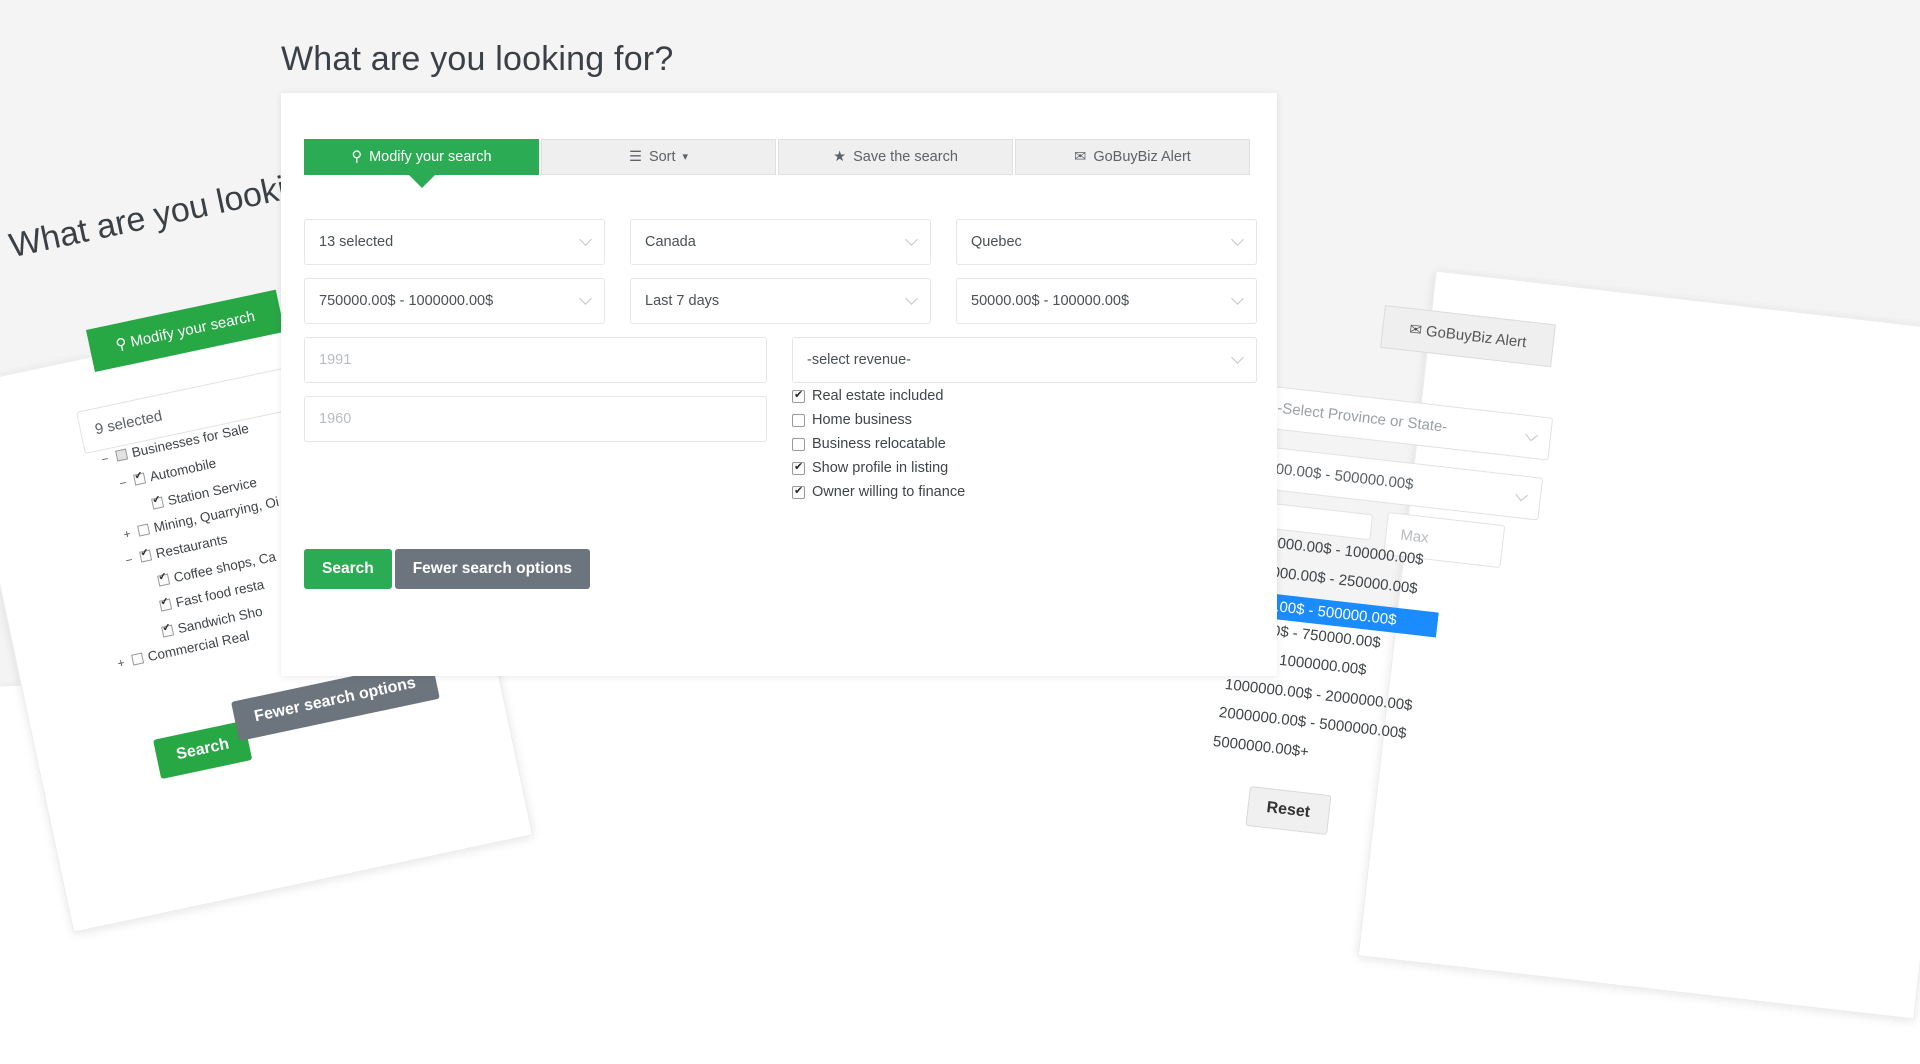  Describe the element at coordinates (1024, 468) in the screenshot. I see `checkbox-row: Show profile in listing` at that location.